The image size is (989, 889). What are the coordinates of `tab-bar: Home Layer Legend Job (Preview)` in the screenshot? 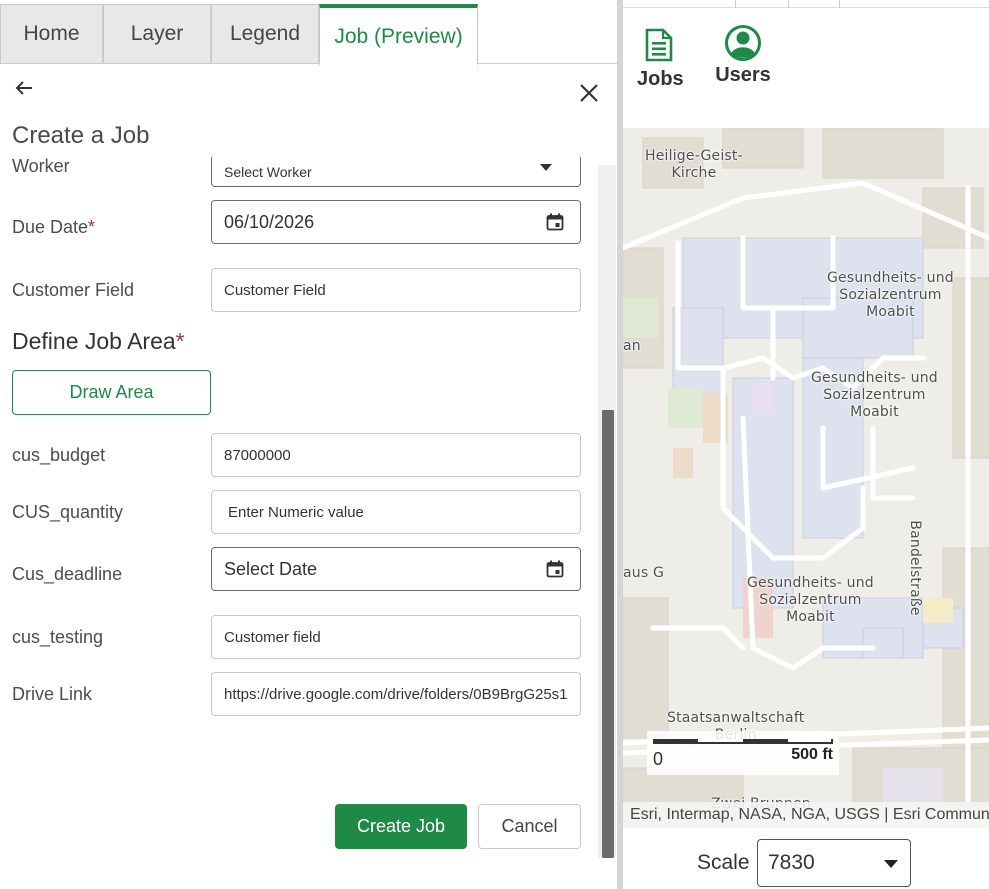 It's located at (308, 32).